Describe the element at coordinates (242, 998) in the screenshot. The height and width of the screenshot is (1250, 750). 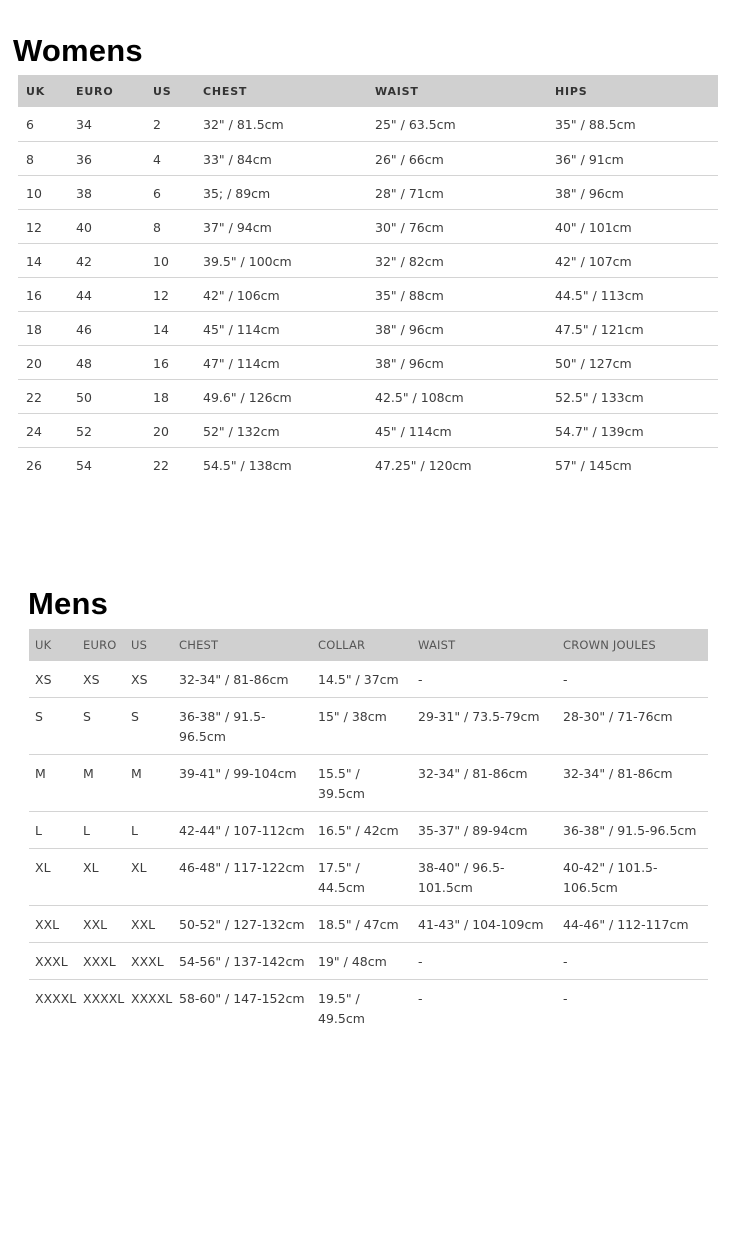
I see `cell-chest: 58-60" / 147-152cm` at that location.